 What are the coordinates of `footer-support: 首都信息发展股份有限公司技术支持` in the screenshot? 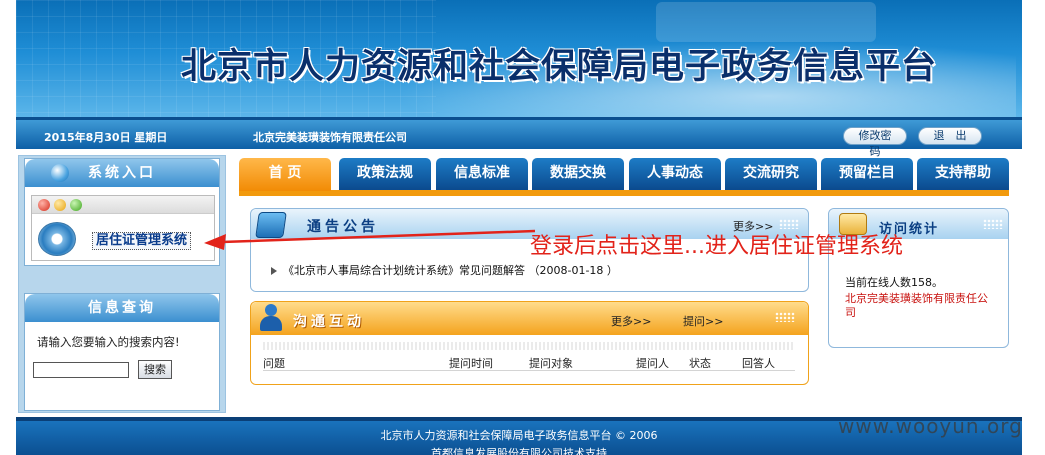 It's located at (519, 451).